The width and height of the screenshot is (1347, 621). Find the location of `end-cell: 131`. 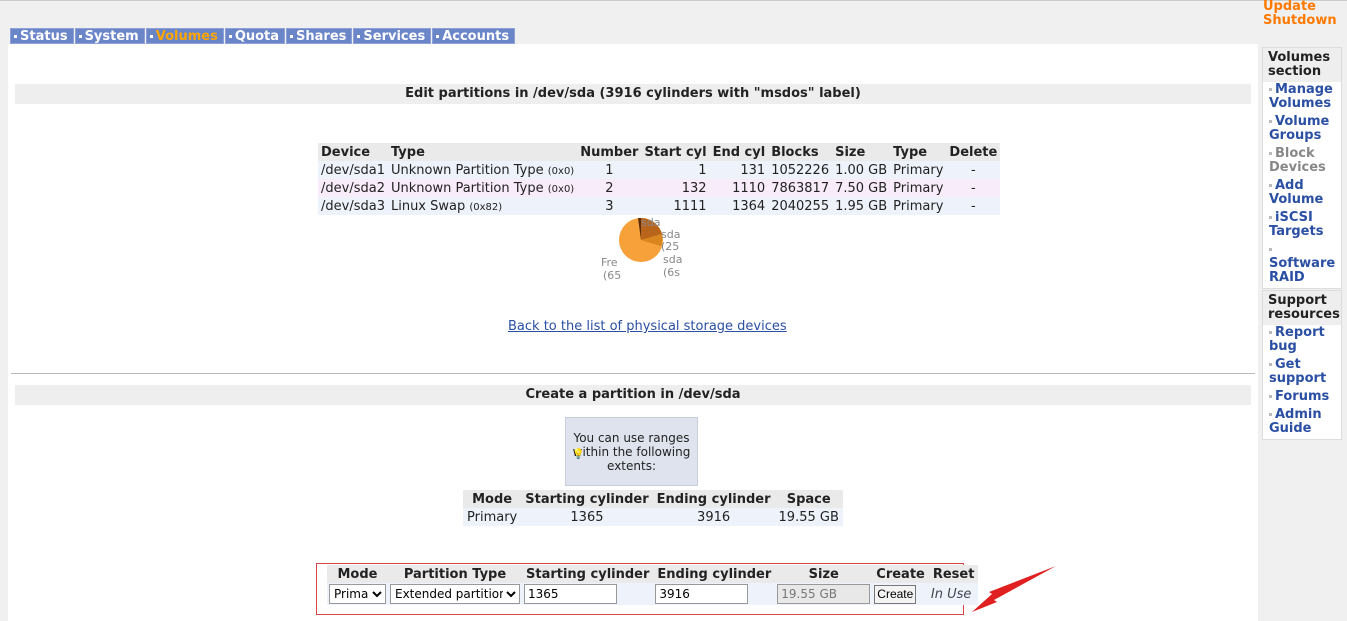

end-cell: 131 is located at coordinates (739, 170).